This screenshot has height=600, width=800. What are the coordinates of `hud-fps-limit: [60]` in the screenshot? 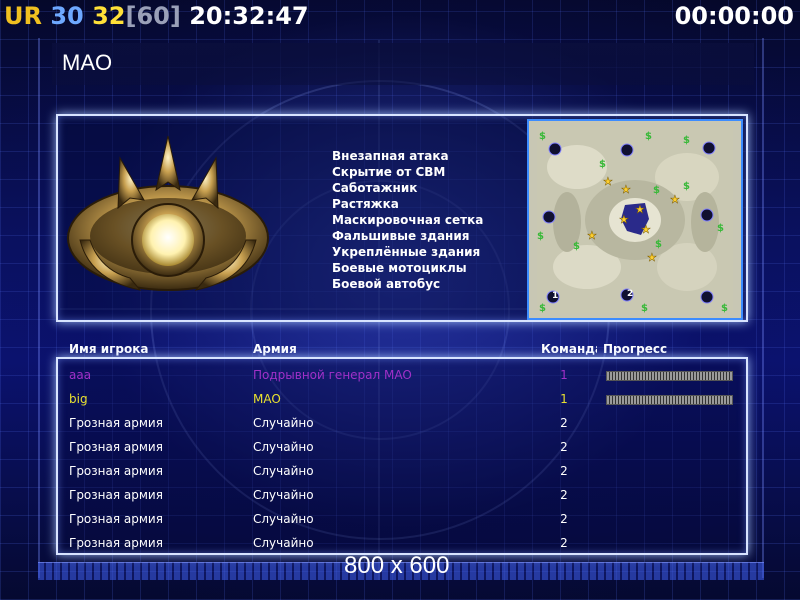 It's located at (153, 16).